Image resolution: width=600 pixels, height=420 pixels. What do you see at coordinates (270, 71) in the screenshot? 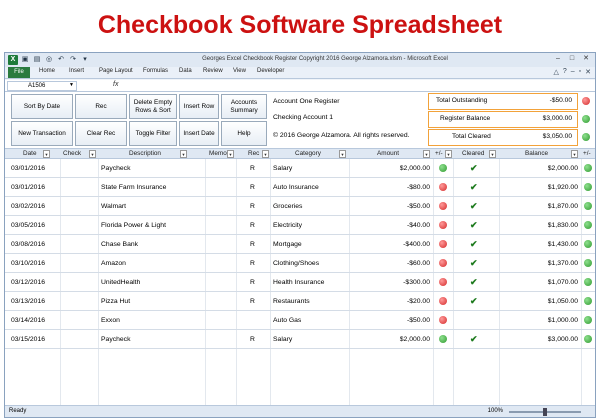
I see `tab-developer: Developer` at bounding box center [270, 71].